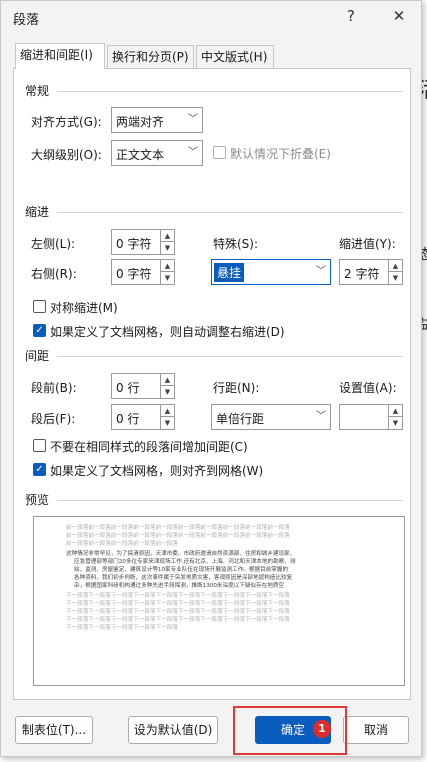 Image resolution: width=427 pixels, height=762 pixels. I want to click on section-general: 常规, so click(37, 91).